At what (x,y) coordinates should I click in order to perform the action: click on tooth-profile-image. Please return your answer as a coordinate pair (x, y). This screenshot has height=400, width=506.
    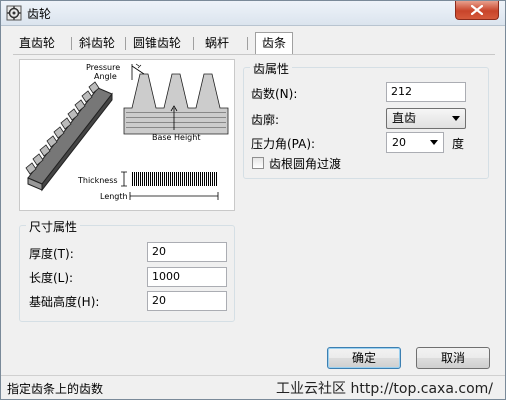
    Looking at the image, I should click on (176, 99).